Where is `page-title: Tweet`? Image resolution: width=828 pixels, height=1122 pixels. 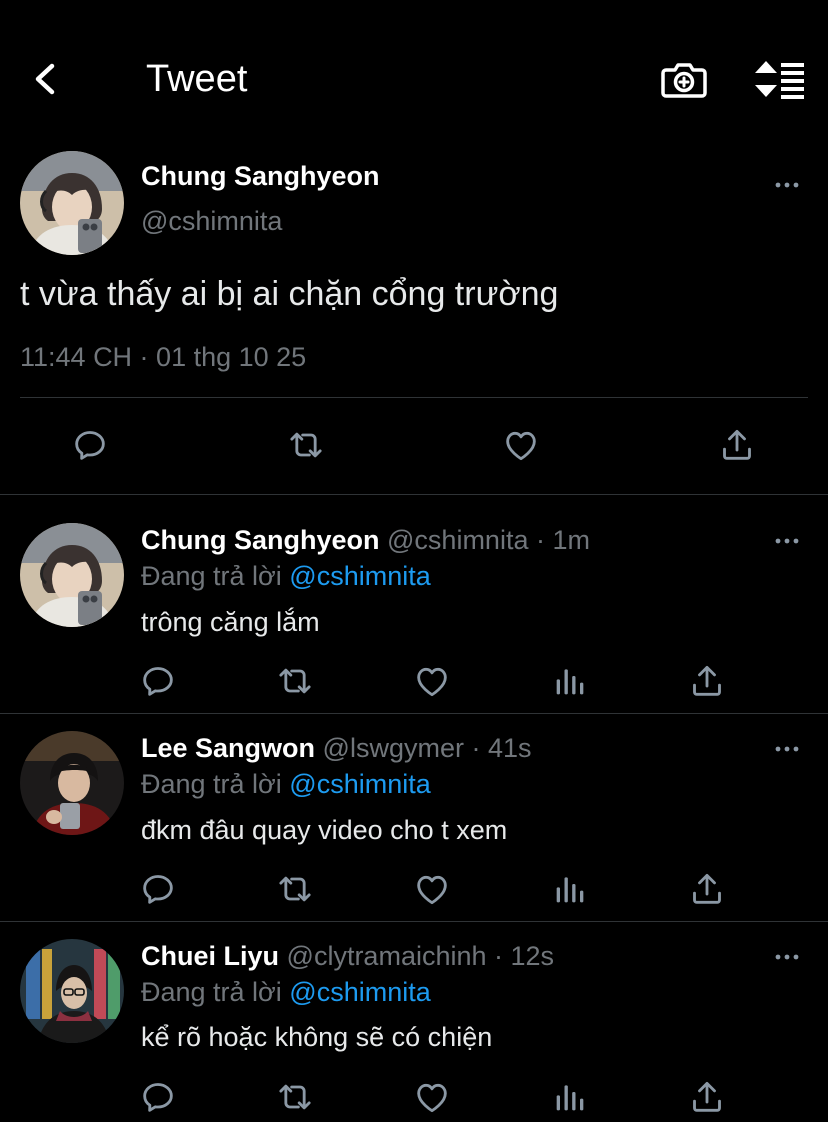 page-title: Tweet is located at coordinates (197, 79).